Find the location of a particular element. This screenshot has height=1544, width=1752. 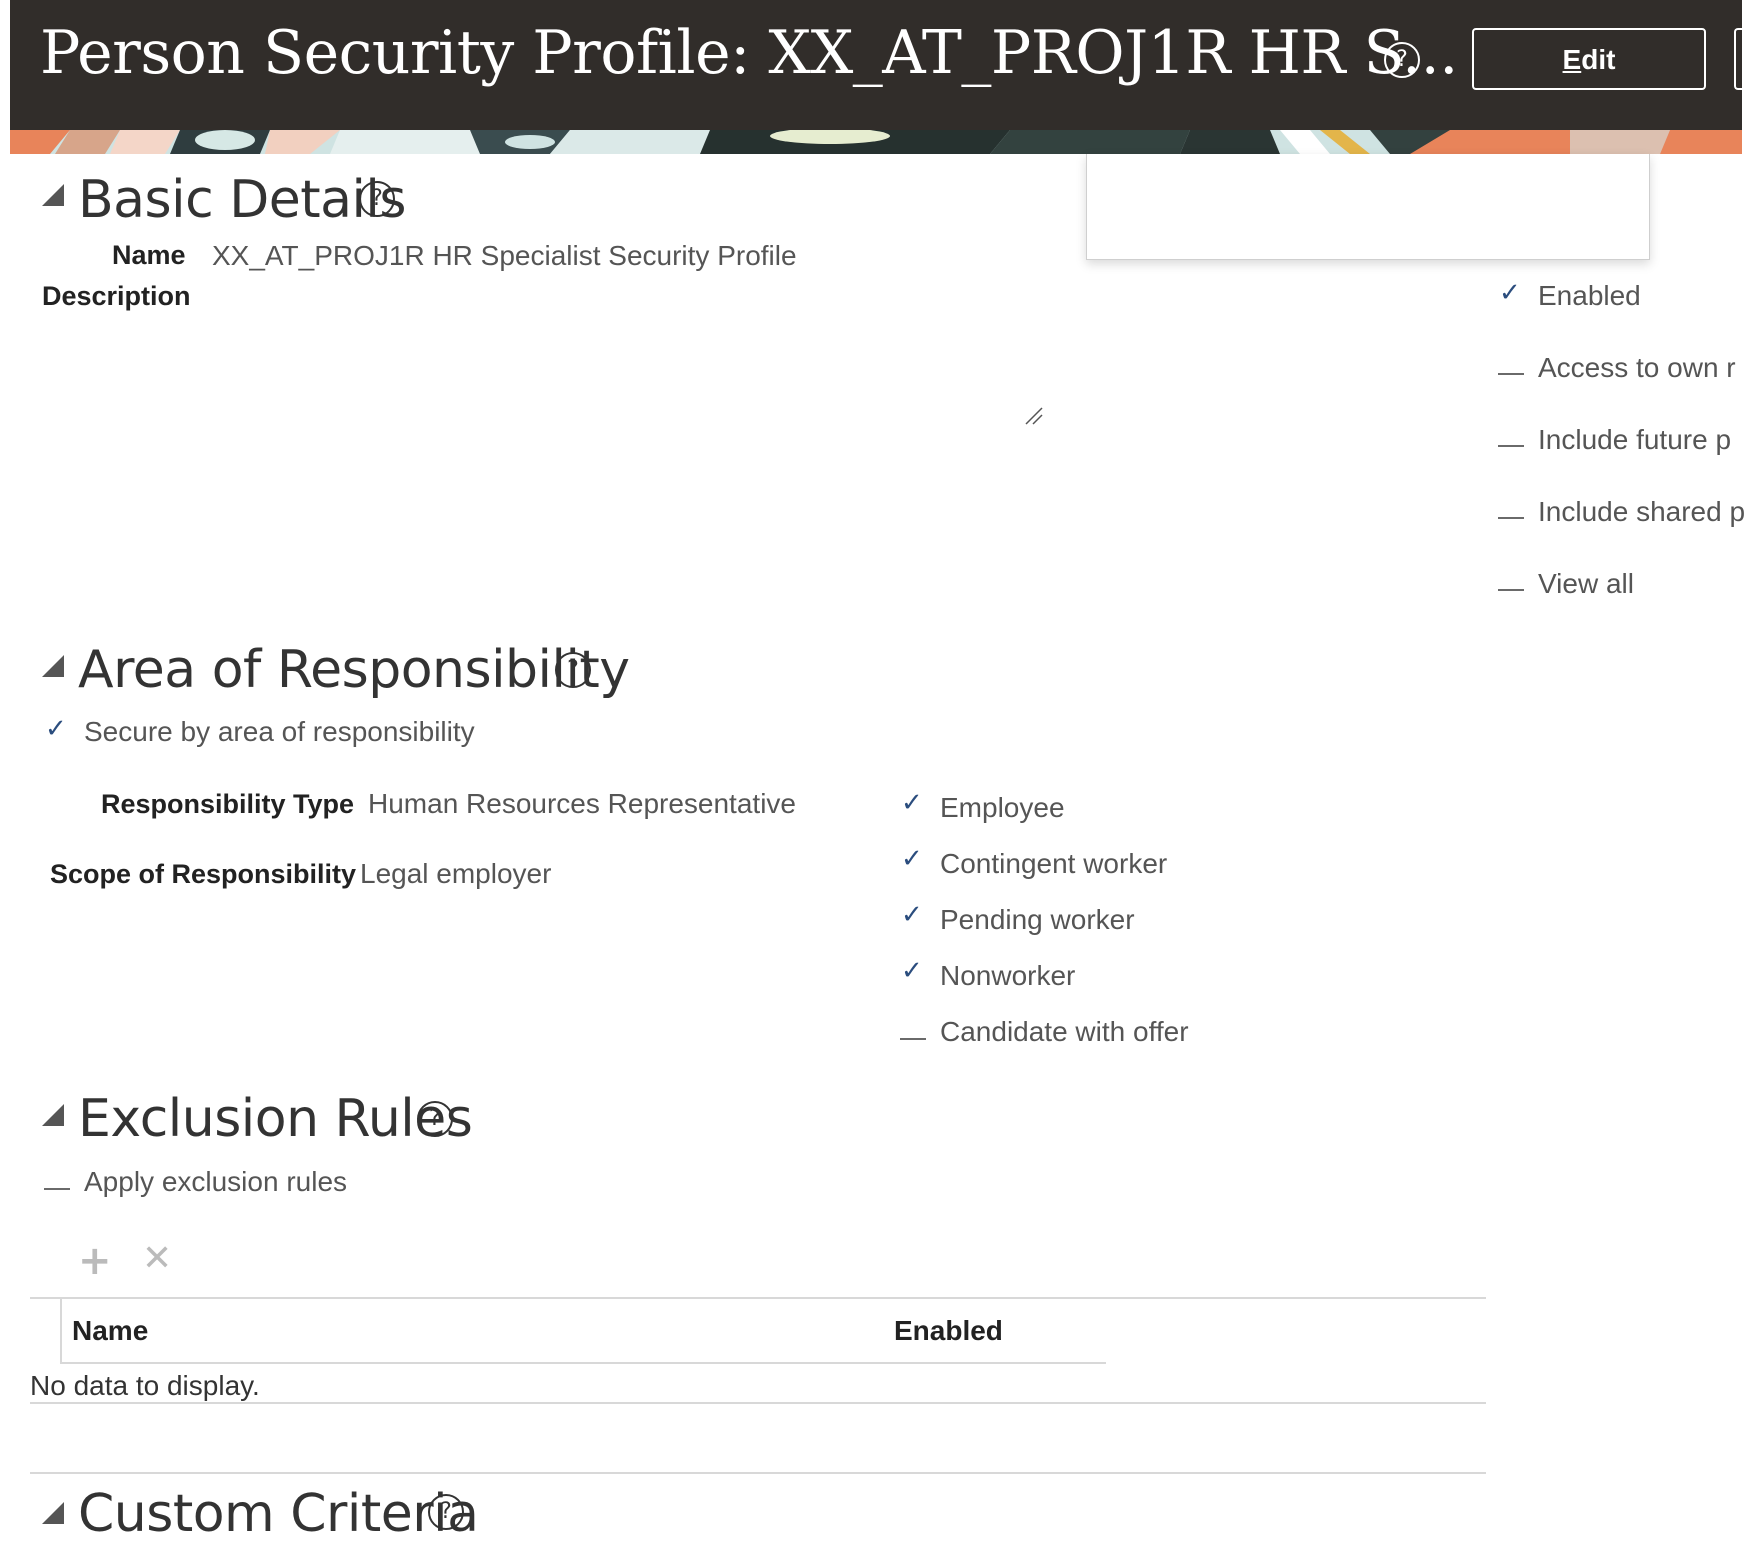

scope-value: Legal employer is located at coordinates (456, 873).